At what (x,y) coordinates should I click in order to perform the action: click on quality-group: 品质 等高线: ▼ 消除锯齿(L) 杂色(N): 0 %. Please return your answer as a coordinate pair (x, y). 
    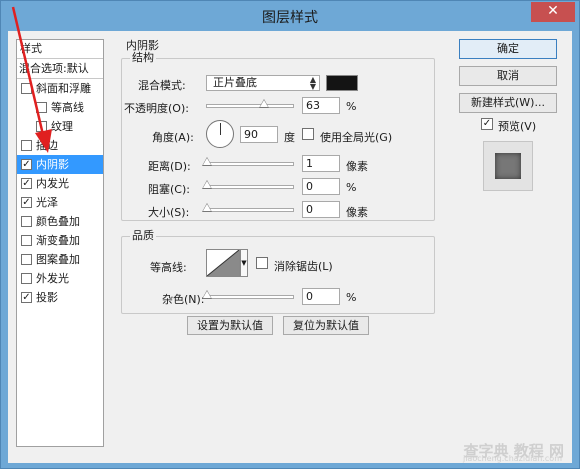
    Looking at the image, I should click on (278, 272).